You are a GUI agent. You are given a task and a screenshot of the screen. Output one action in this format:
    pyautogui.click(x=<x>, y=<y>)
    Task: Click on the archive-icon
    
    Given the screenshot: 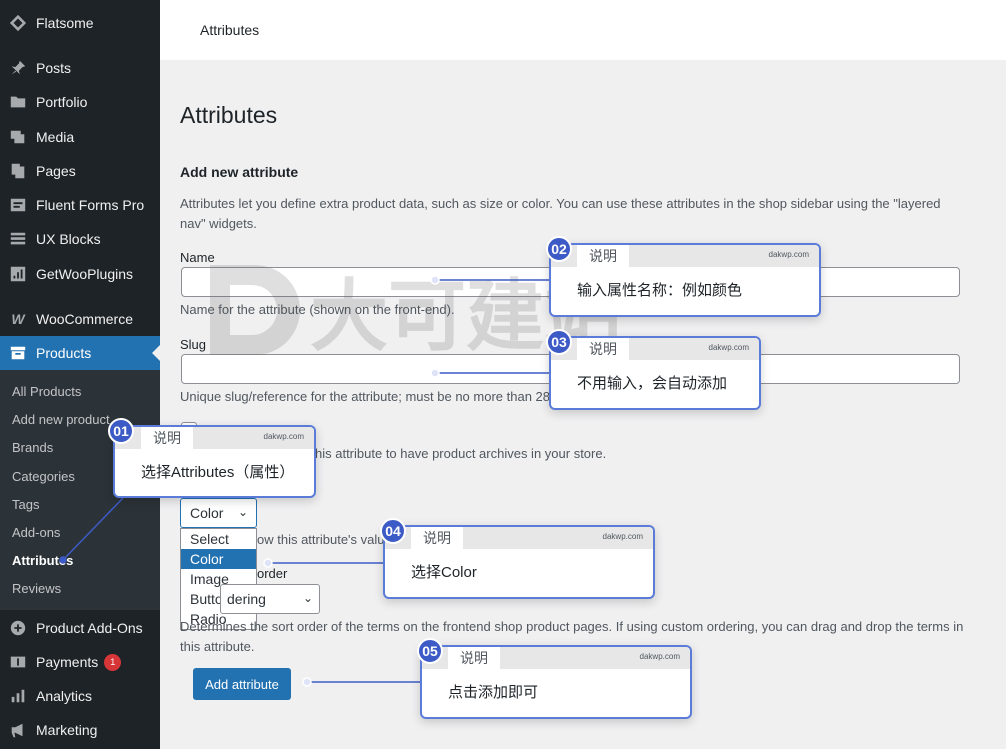 What is the action you would take?
    pyautogui.click(x=18, y=353)
    